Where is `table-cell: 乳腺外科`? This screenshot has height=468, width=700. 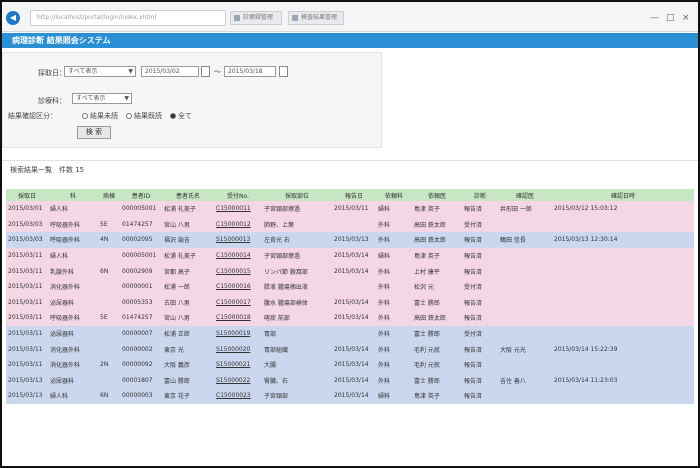 table-cell: 乳腺外科 is located at coordinates (73, 271).